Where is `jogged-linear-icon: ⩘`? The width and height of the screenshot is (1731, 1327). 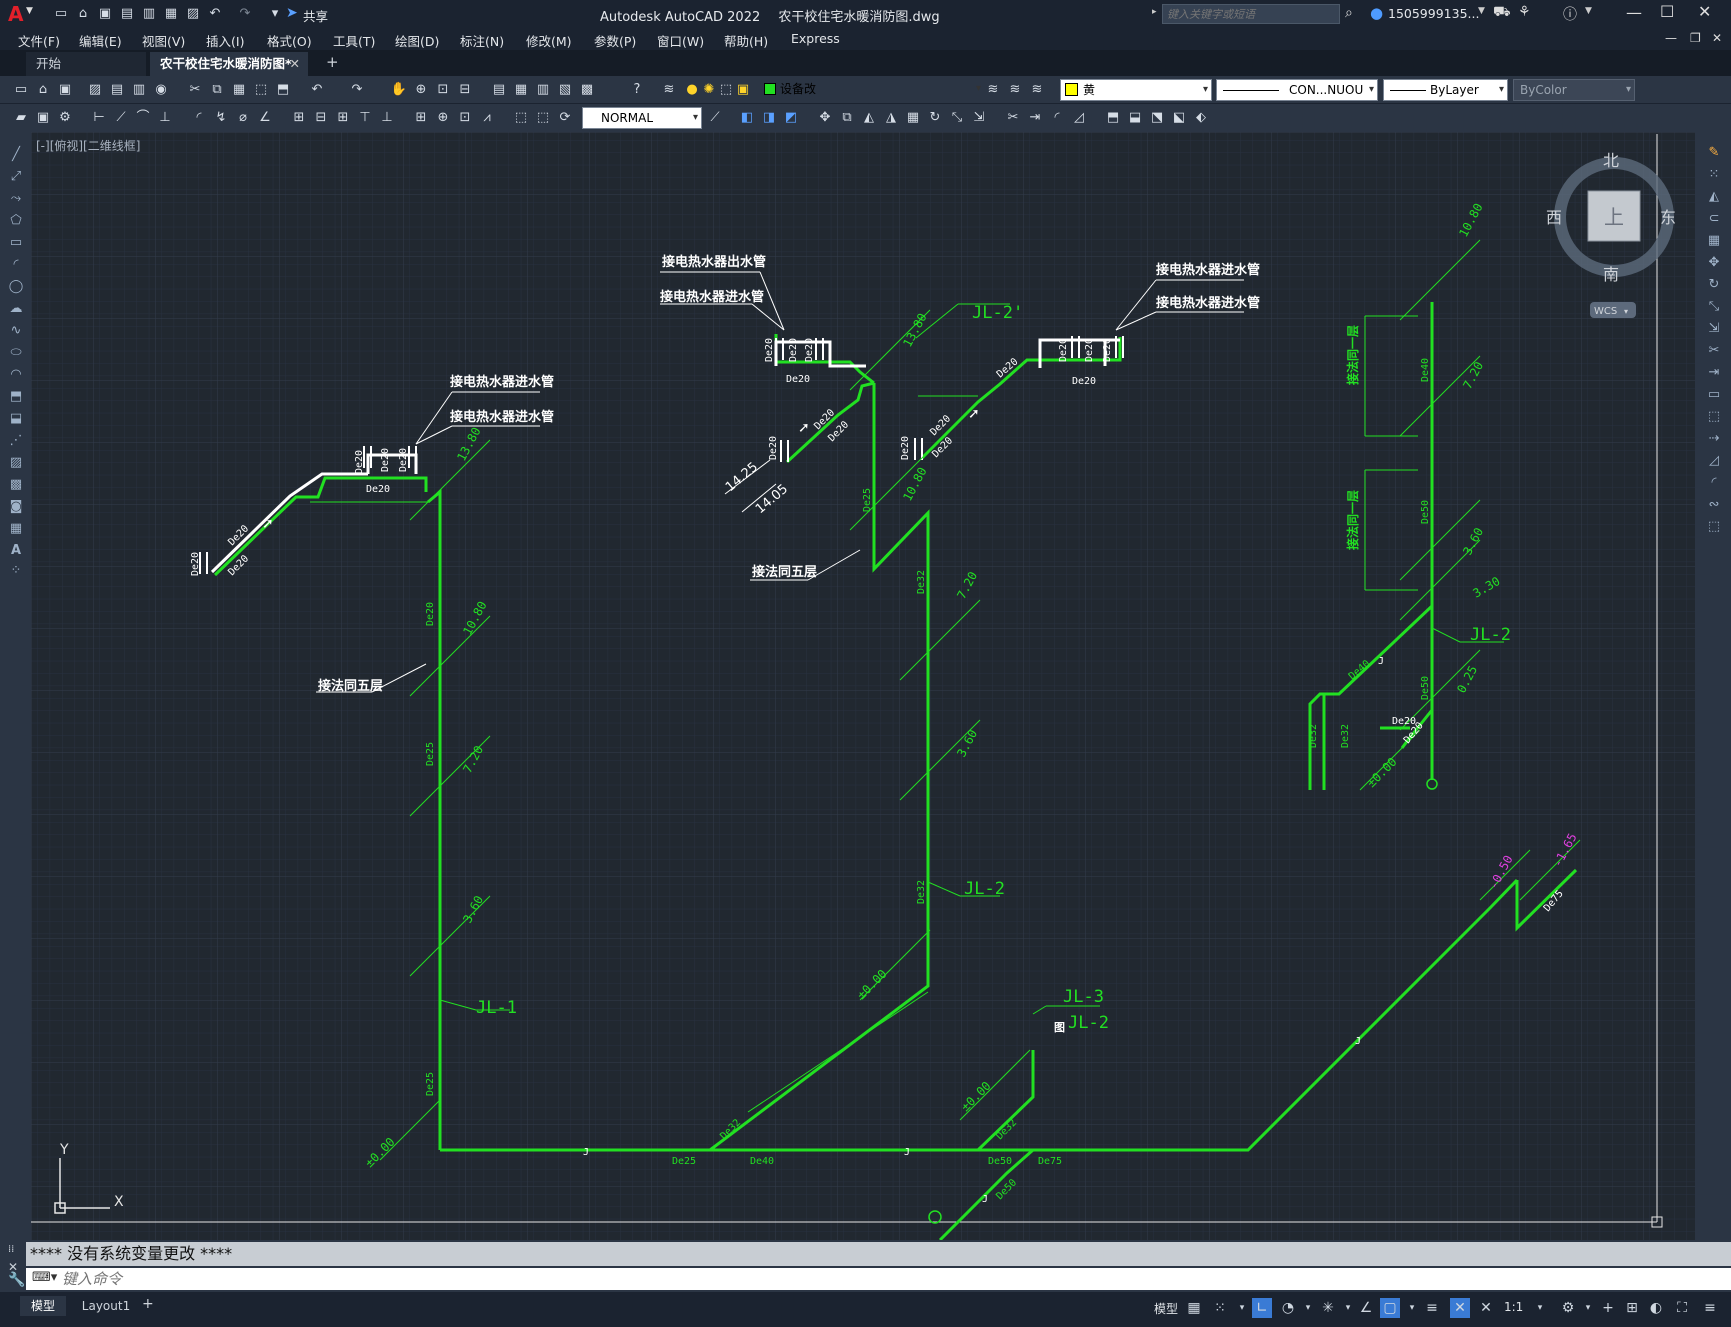 jogged-linear-icon: ⩘ is located at coordinates (487, 118).